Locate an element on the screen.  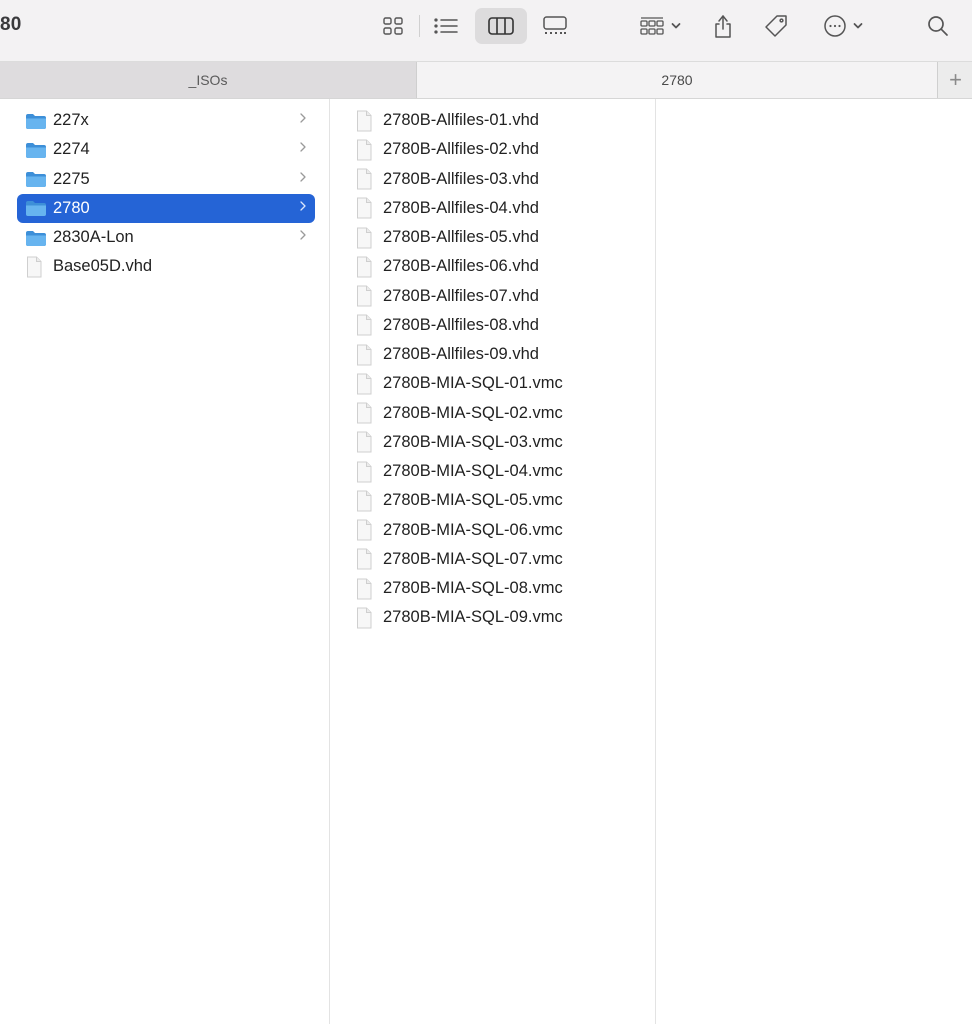
search-icon is located at coordinates (938, 26).